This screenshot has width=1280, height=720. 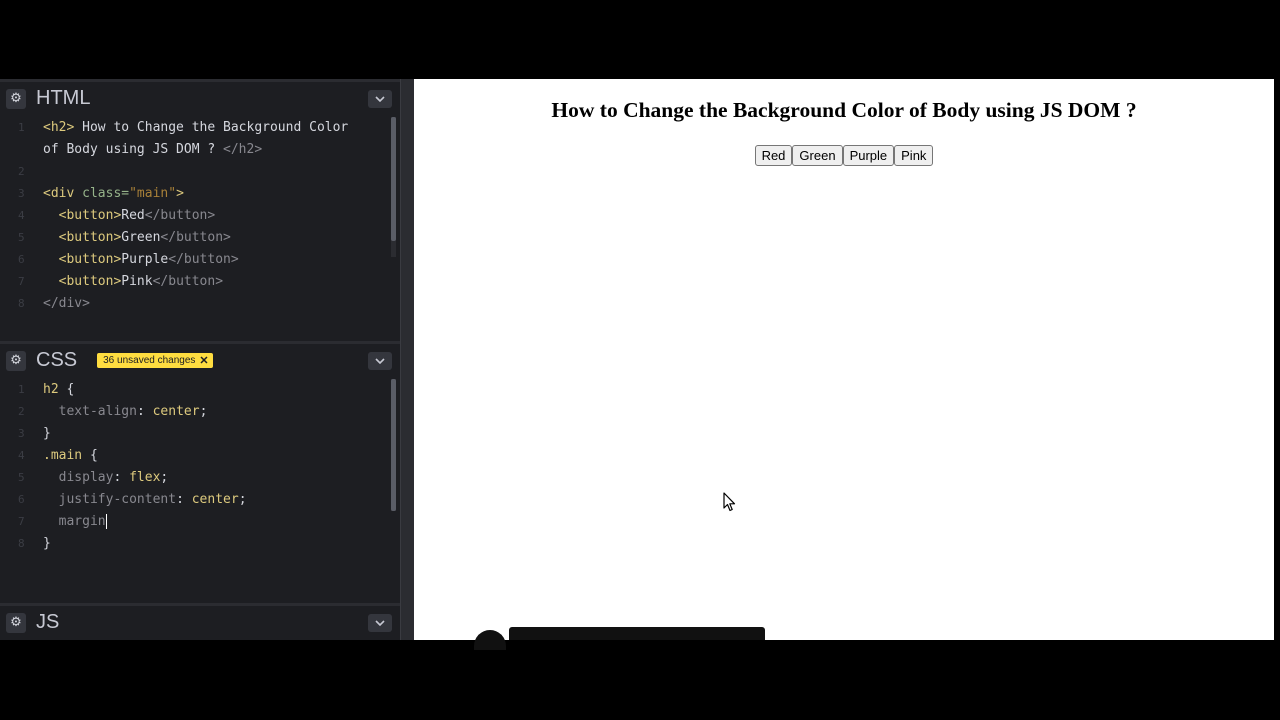 I want to click on code-line: 6 <button>Purple</button>, so click(x=200, y=260).